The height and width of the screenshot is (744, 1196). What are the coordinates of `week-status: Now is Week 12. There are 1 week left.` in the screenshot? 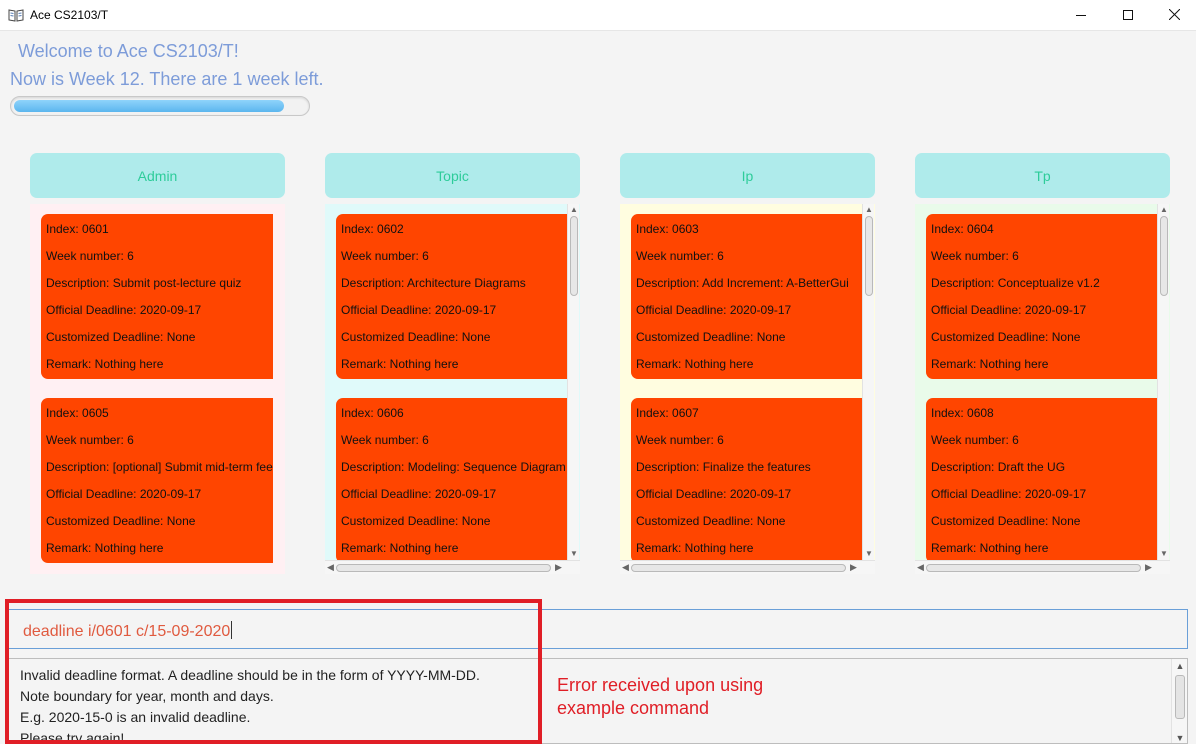 It's located at (167, 79).